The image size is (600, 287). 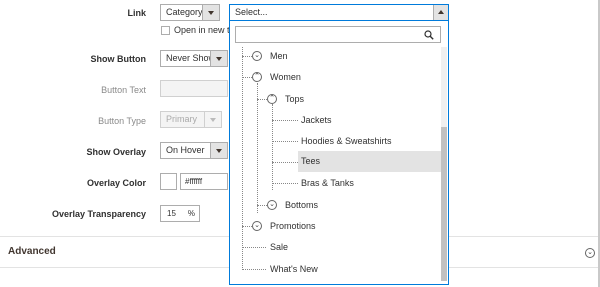 I want to click on overlay-transparency-input: 15 %, so click(x=180, y=213).